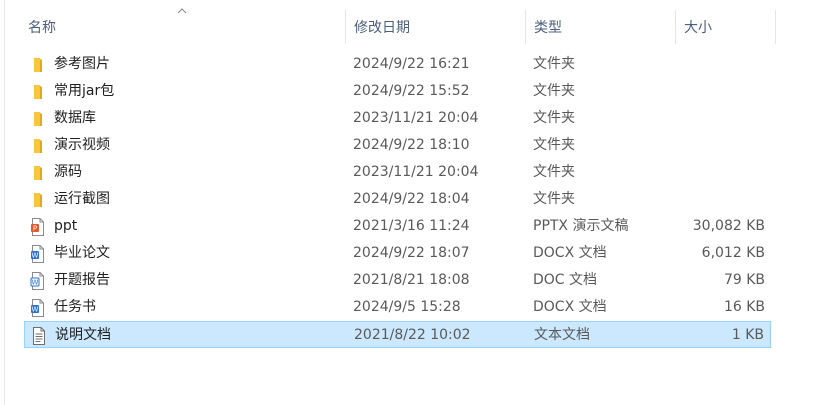 The width and height of the screenshot is (826, 405). Describe the element at coordinates (600, 23) in the screenshot. I see `column-header-type: 类型` at that location.